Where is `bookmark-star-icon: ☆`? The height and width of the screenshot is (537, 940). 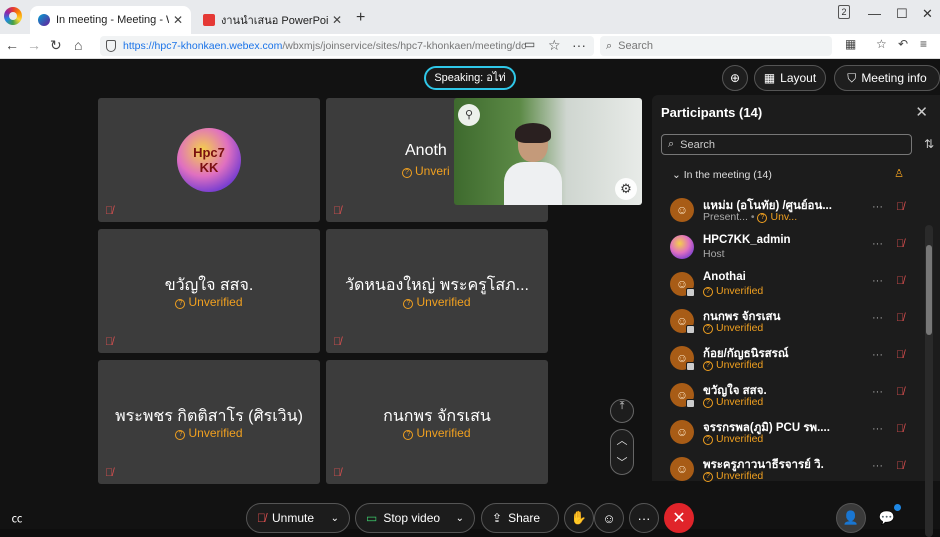 bookmark-star-icon: ☆ is located at coordinates (554, 45).